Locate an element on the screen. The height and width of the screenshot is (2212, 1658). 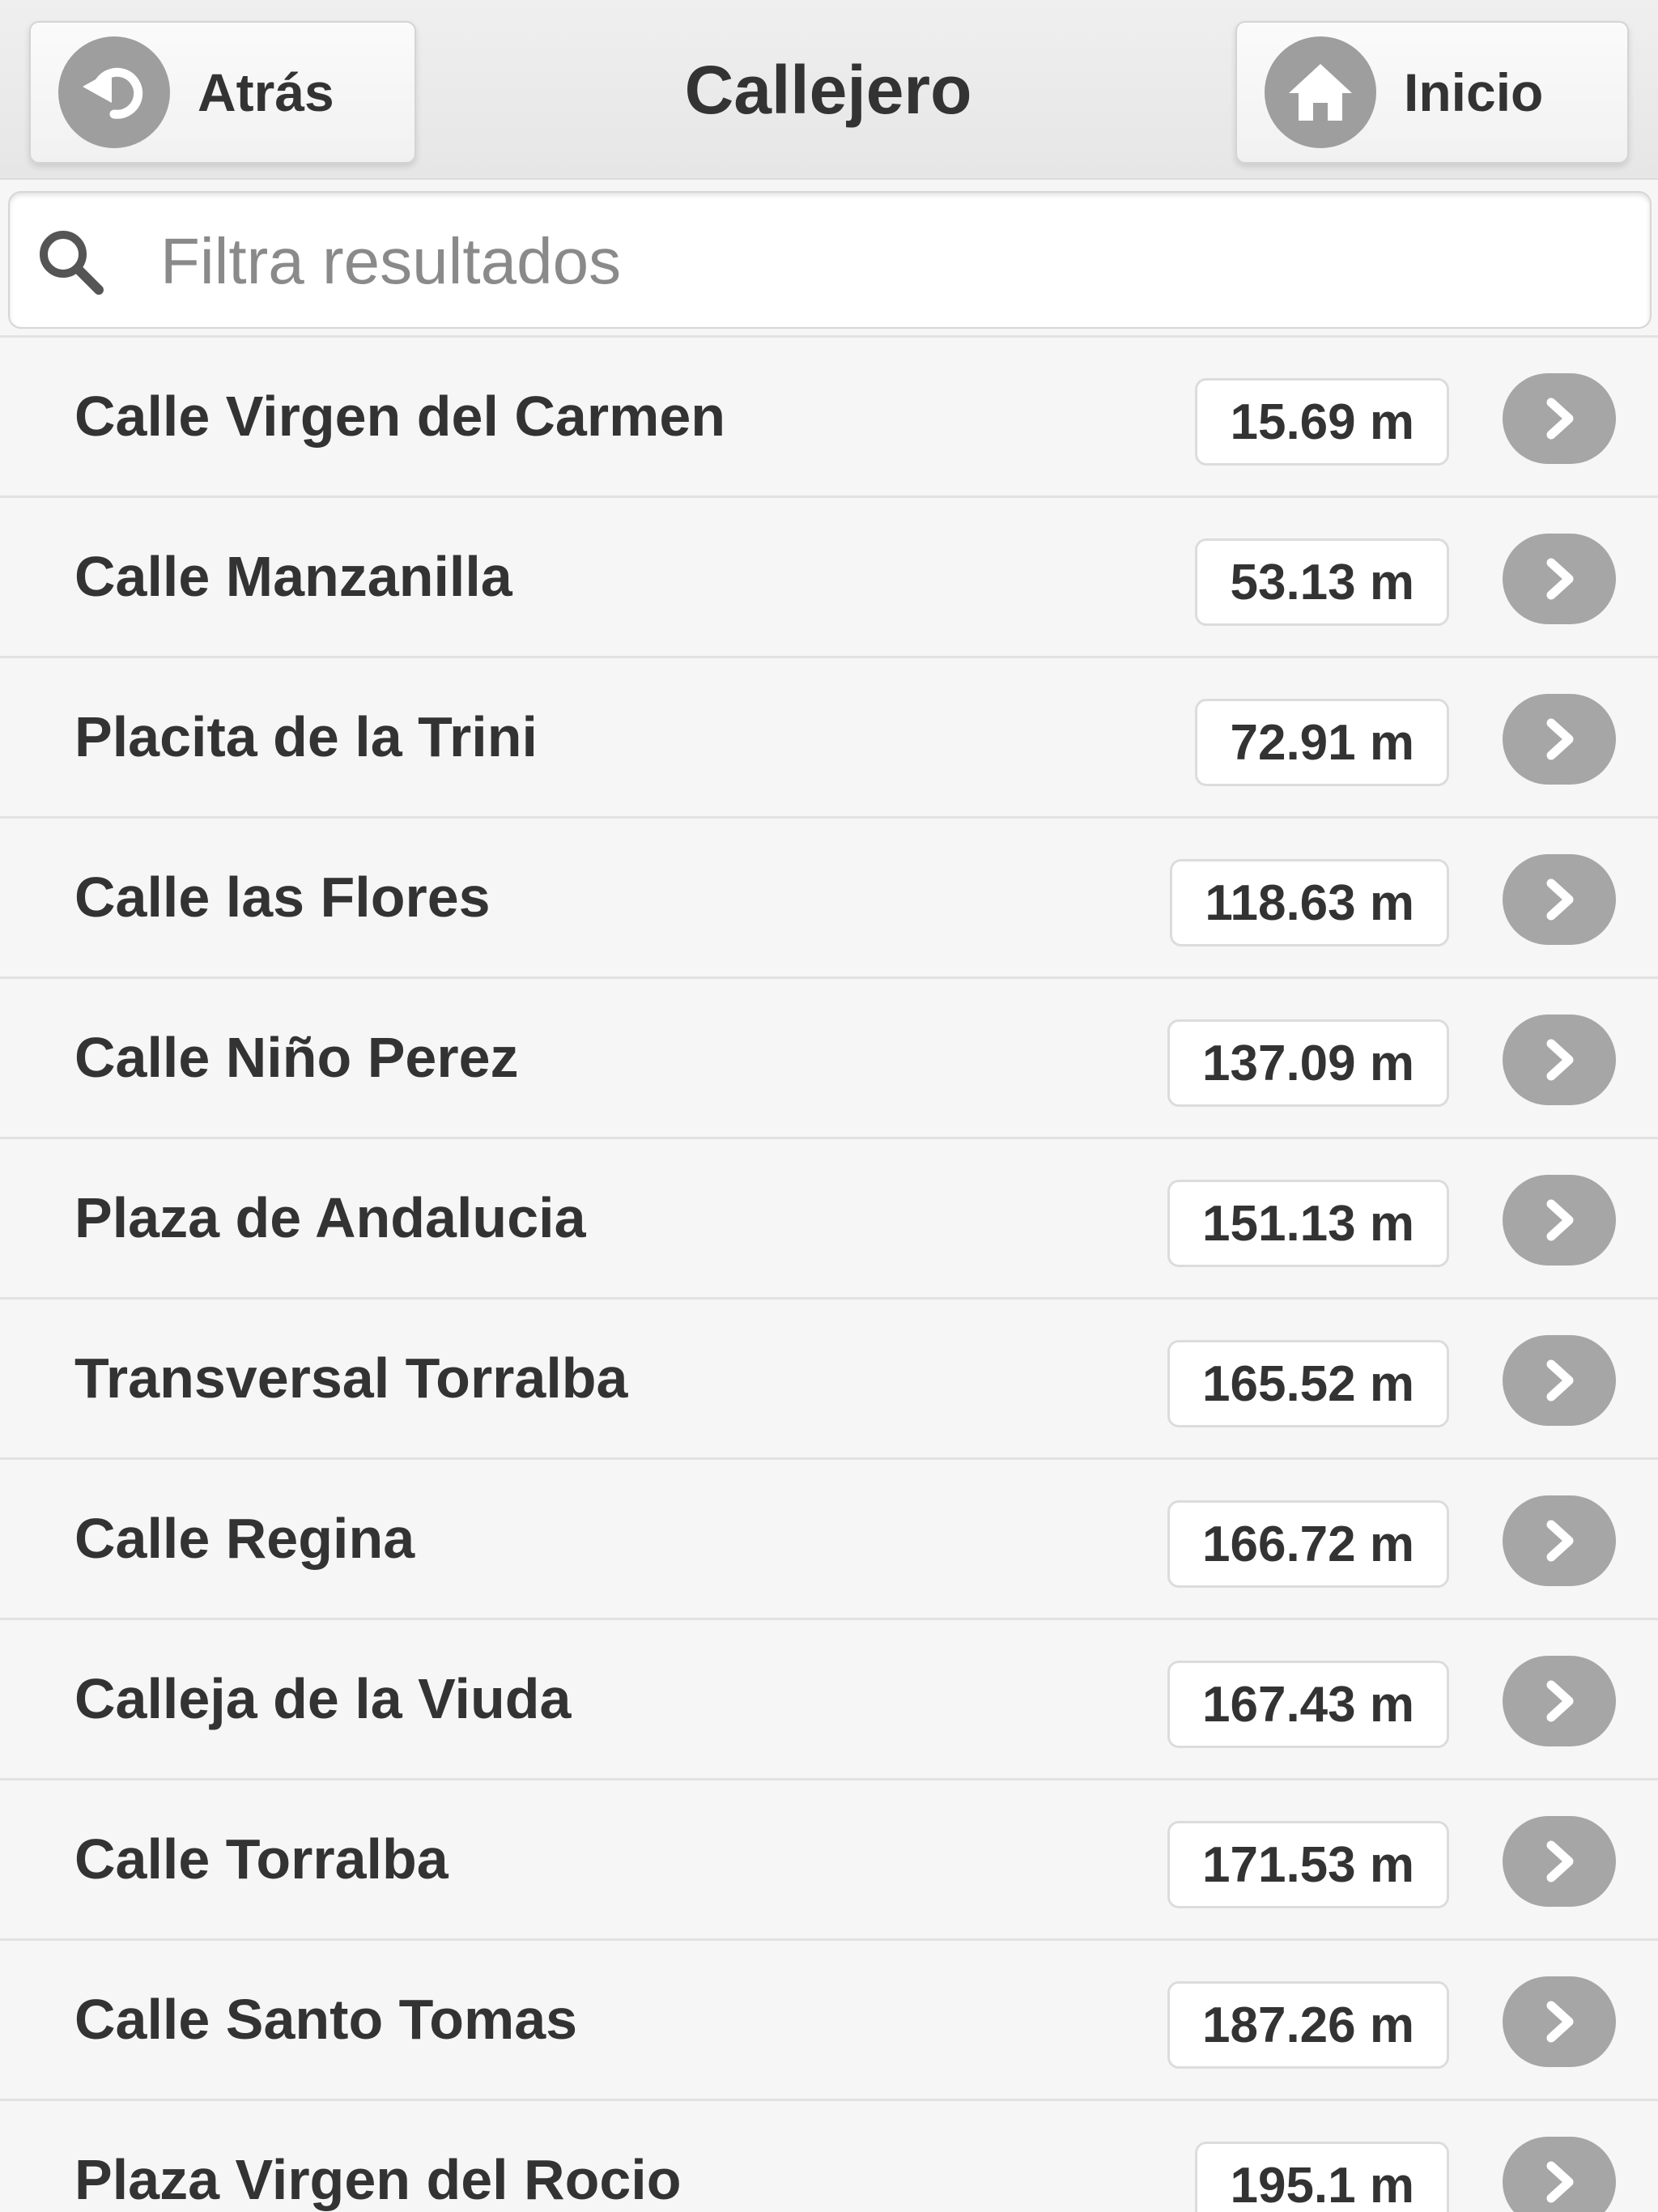
list-item: Calle las Flores 118.63 m is located at coordinates (829, 899).